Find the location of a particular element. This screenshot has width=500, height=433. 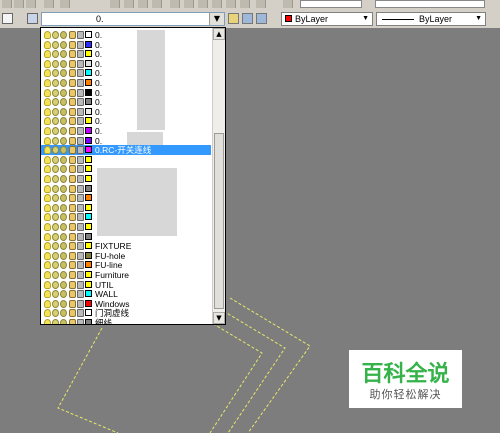

layer-row: UTIL is located at coordinates (126, 285).